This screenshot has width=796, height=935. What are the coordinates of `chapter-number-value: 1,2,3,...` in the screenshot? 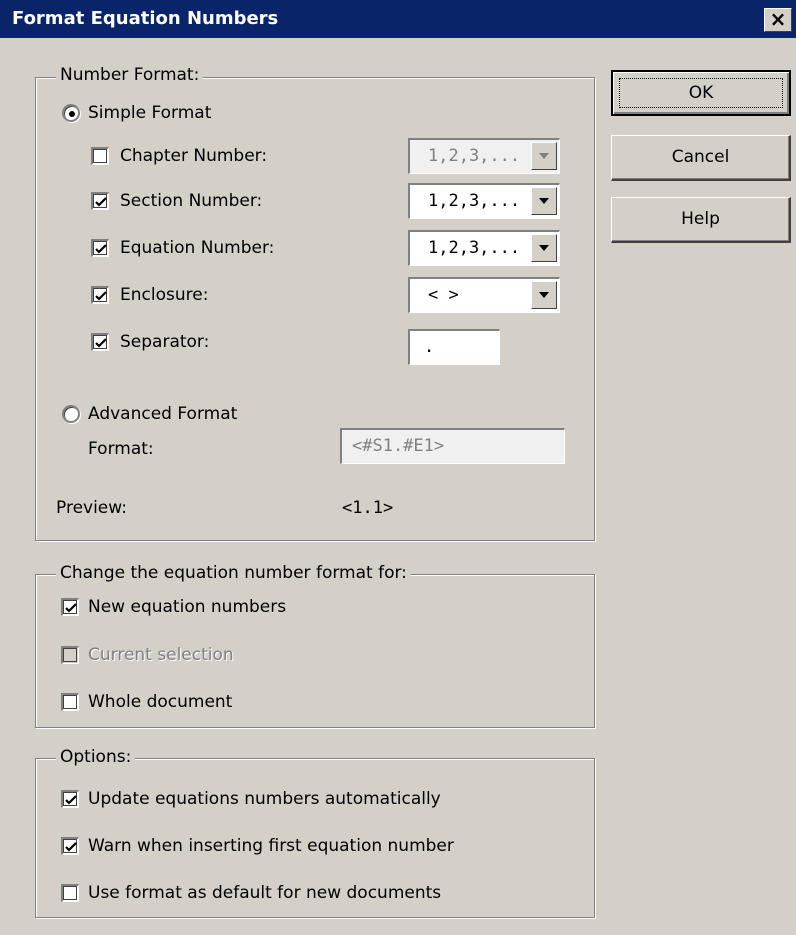 It's located at (474, 156).